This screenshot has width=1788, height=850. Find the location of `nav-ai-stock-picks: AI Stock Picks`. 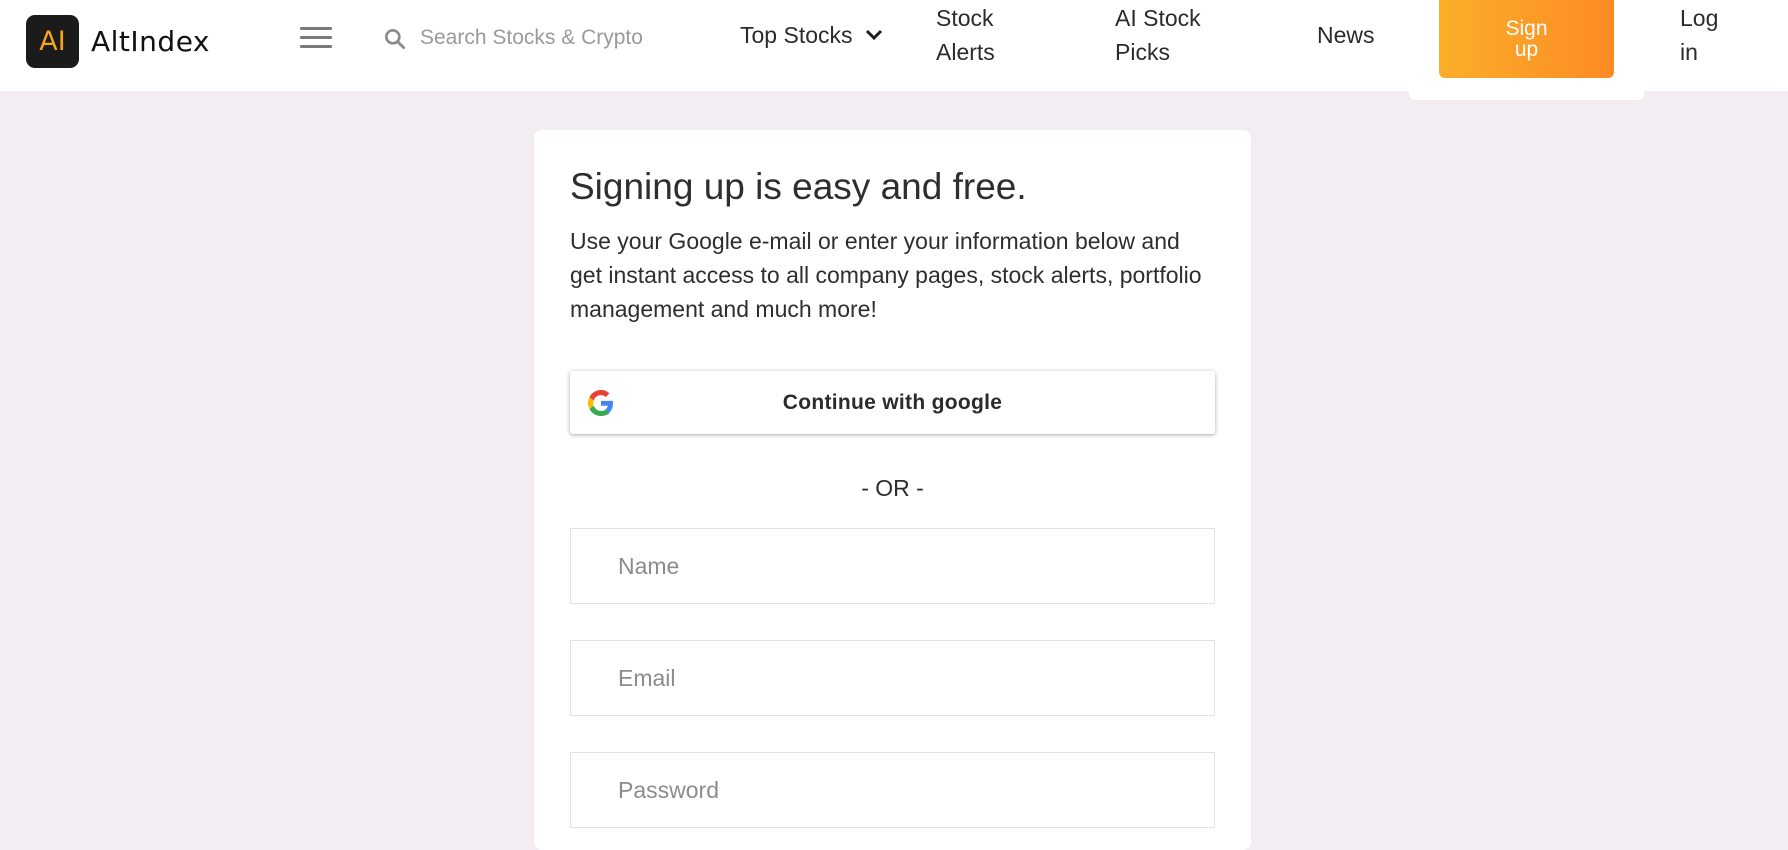

nav-ai-stock-picks: AI Stock Picks is located at coordinates (1170, 35).